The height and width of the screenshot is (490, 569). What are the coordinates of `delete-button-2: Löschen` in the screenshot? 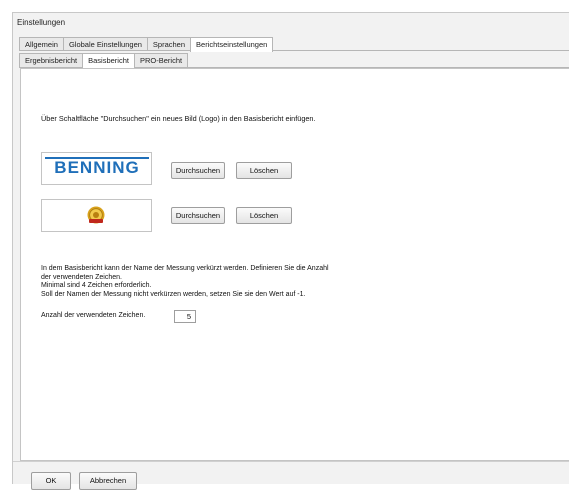 It's located at (264, 215).